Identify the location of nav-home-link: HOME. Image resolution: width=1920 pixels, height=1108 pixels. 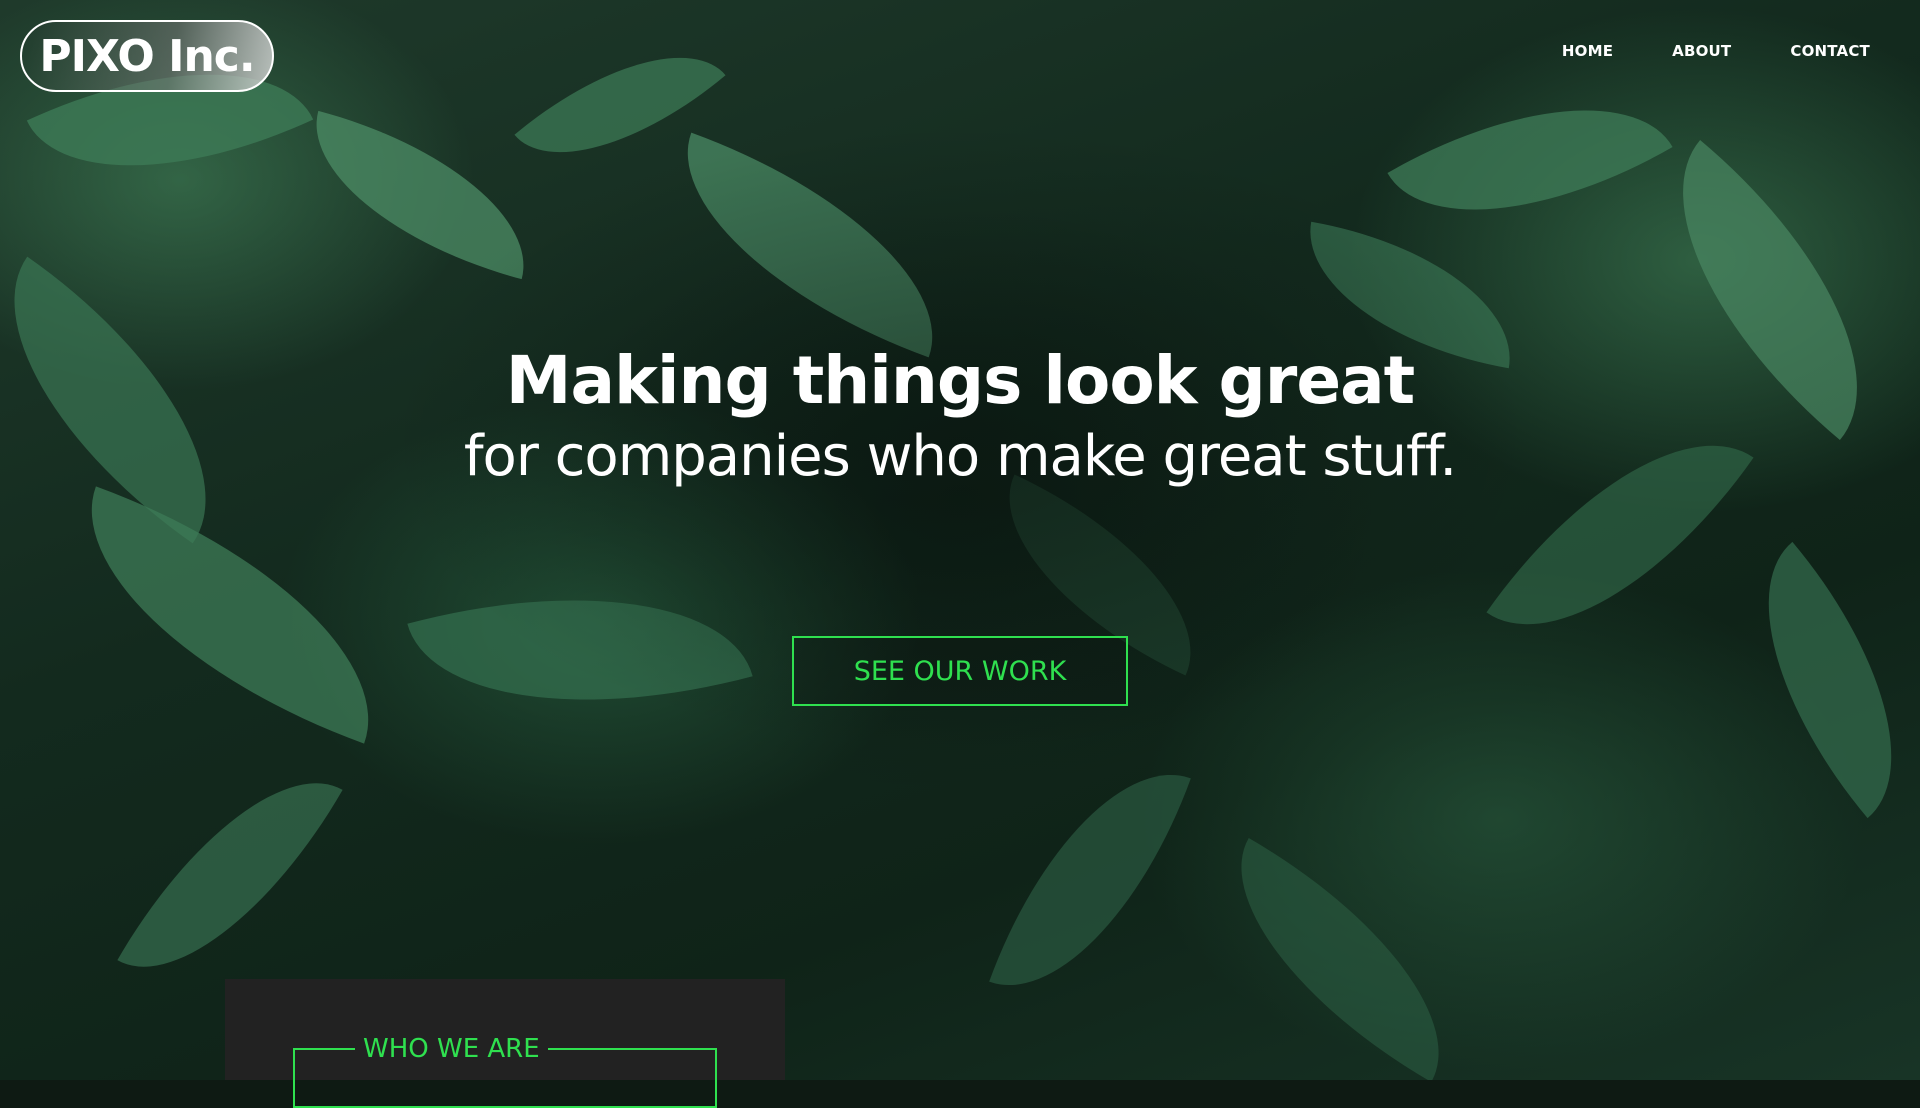
(1587, 51).